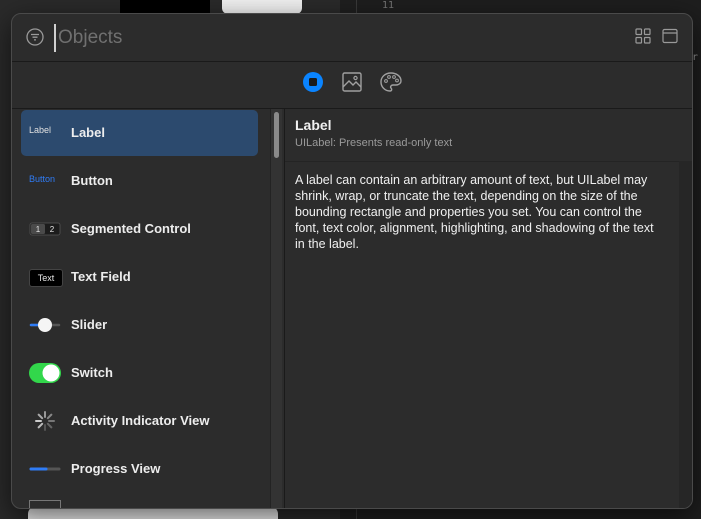 The height and width of the screenshot is (519, 701). Describe the element at coordinates (45, 421) in the screenshot. I see `activity-indicator-thumbnail-icon` at that location.